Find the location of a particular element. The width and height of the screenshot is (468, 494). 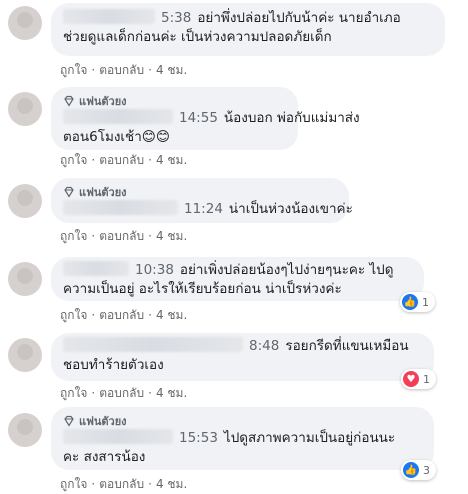

comment-text: ชอบทำร้ายตัวเอง is located at coordinates (113, 365).